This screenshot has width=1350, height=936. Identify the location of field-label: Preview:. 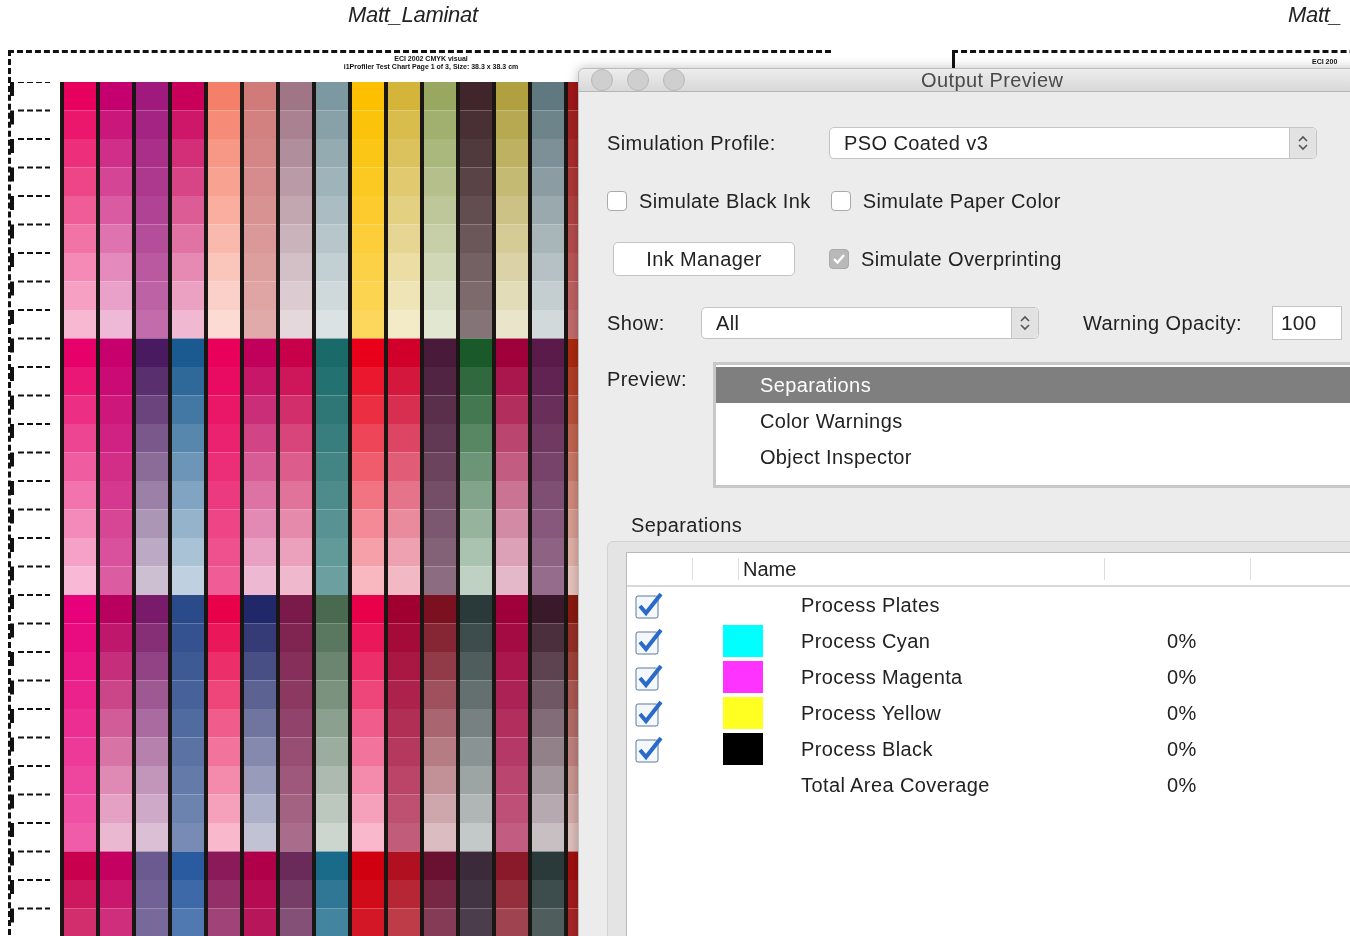
(647, 379).